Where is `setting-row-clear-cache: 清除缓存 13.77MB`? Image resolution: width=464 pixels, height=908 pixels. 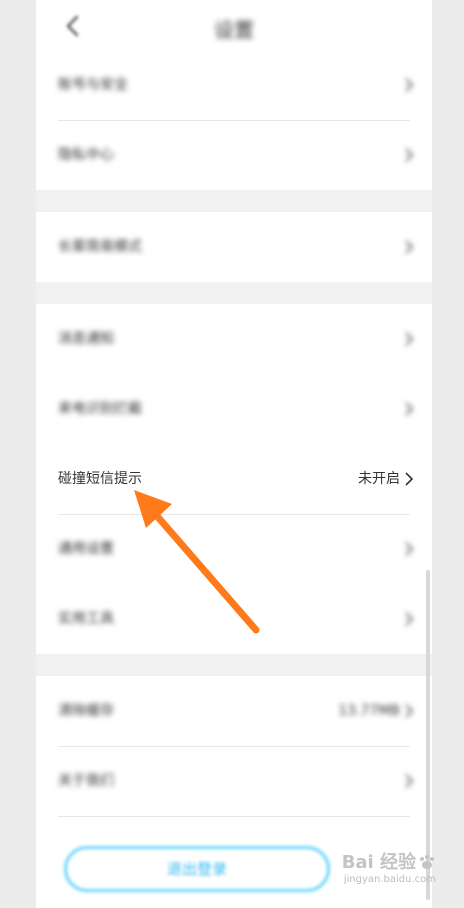
setting-row-clear-cache: 清除缓存 13.77MB is located at coordinates (234, 711).